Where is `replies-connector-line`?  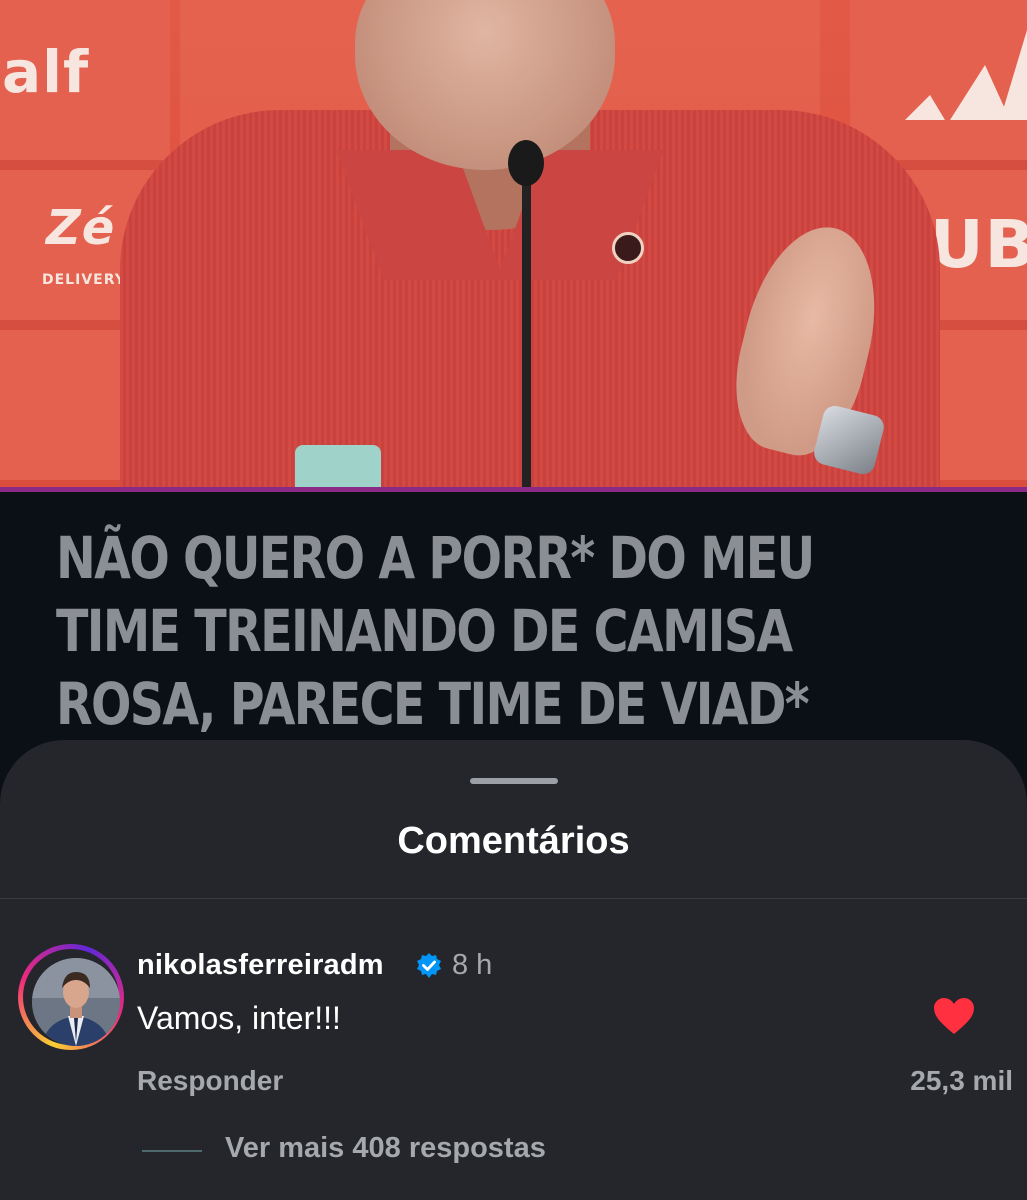
replies-connector-line is located at coordinates (172, 1151).